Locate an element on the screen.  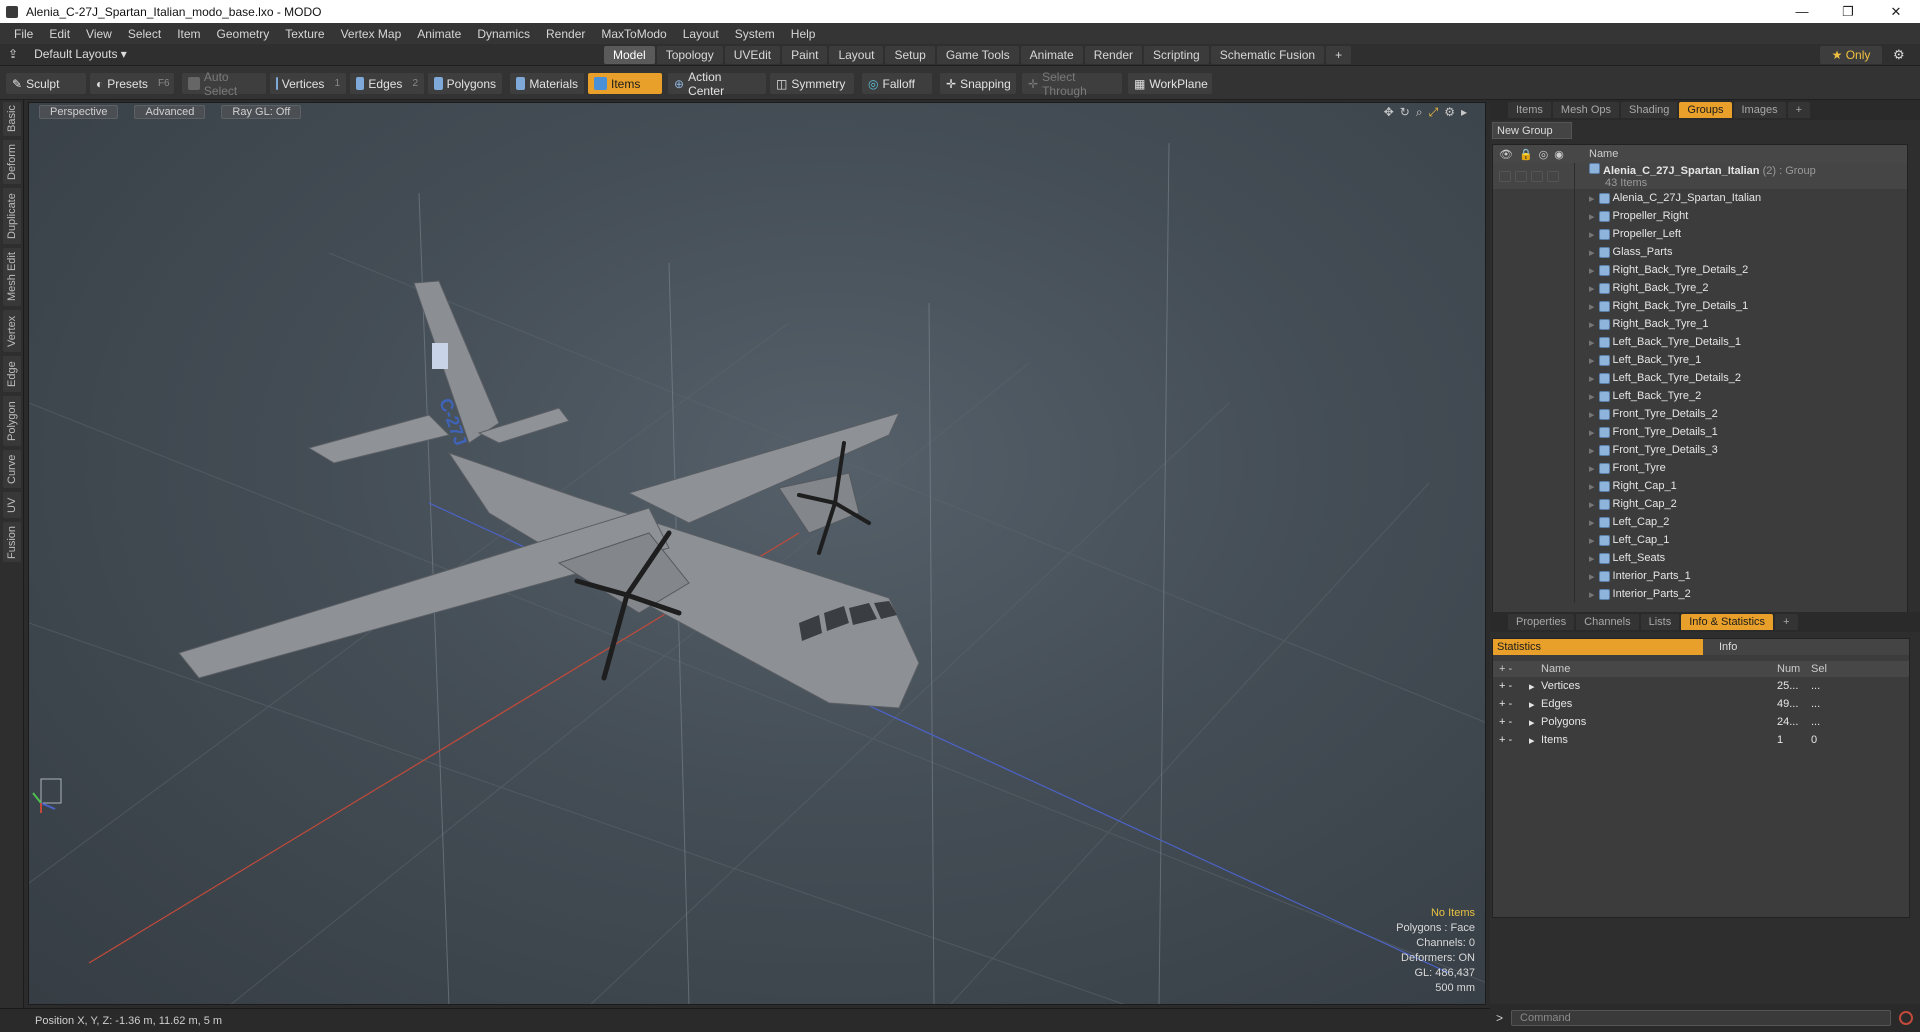
group-item-row: ▸ Alenia_C_27J_Spartan_Italian is located at coordinates (1700, 198).